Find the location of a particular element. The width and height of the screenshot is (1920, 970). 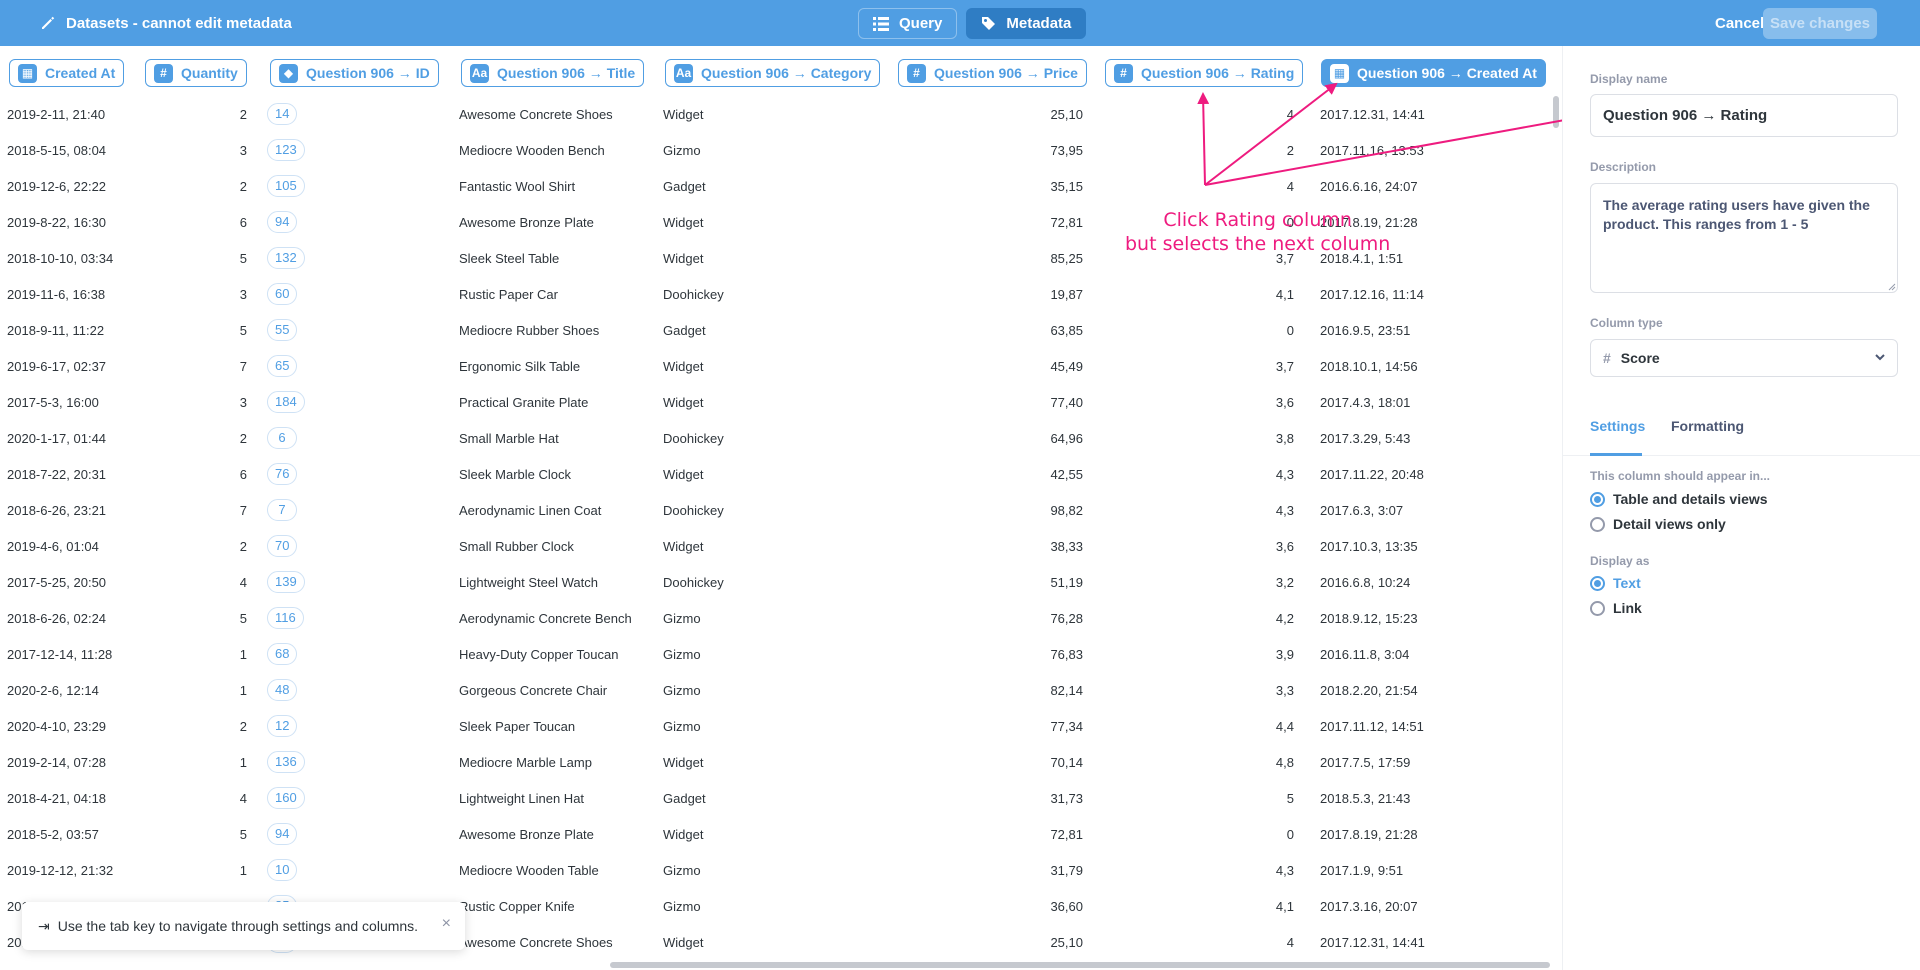

column-type-select: # Score is located at coordinates (1744, 358).